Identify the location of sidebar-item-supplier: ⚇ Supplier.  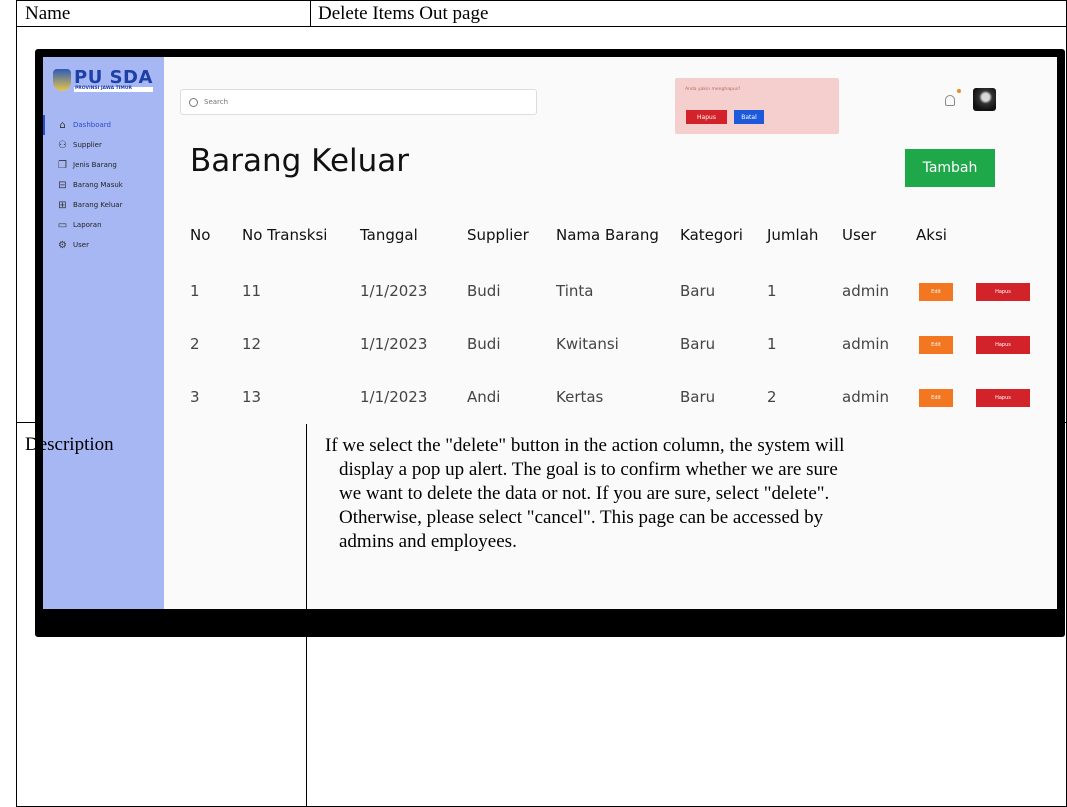
(103, 145).